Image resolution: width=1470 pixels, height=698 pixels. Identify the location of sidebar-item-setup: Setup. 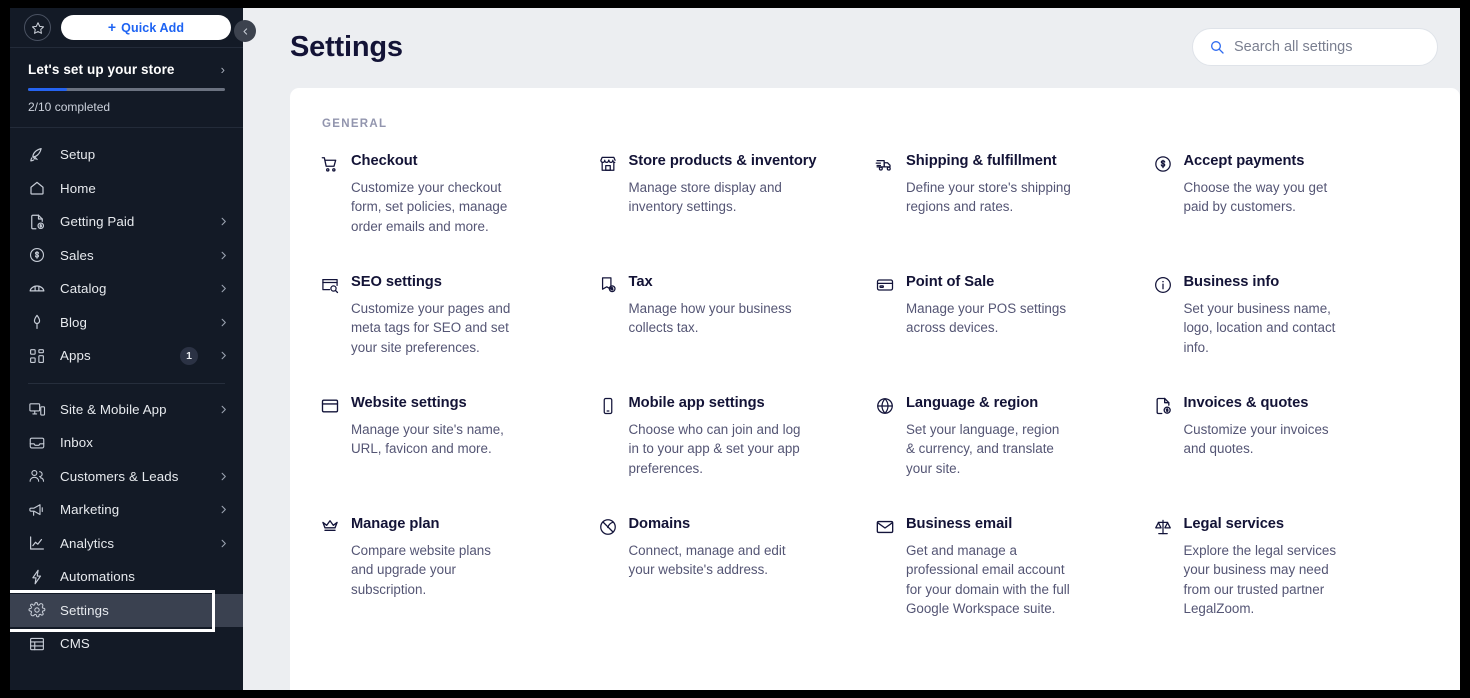
(126, 155).